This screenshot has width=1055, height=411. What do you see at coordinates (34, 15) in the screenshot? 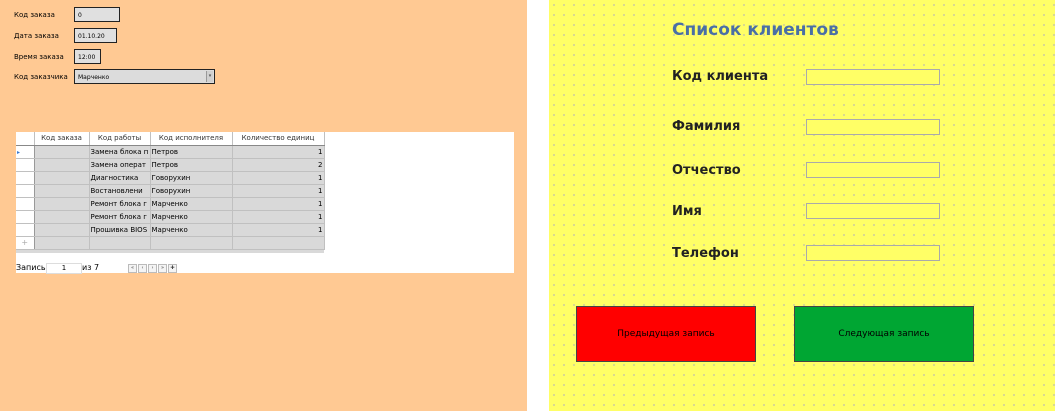
I see `order-code-label: Код заказа` at bounding box center [34, 15].